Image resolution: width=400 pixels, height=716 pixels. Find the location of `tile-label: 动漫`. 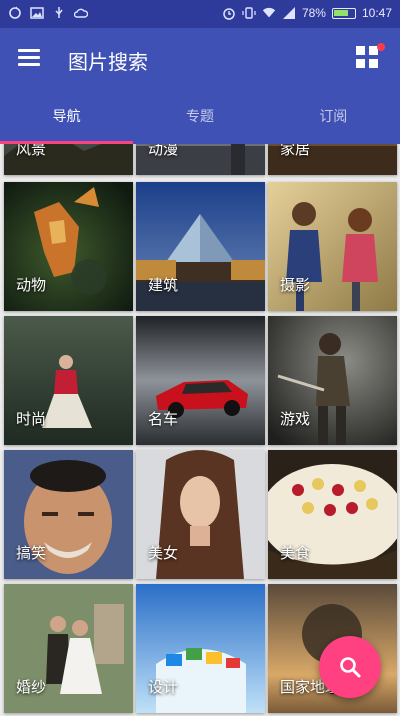

tile-label: 动漫 is located at coordinates (163, 151).